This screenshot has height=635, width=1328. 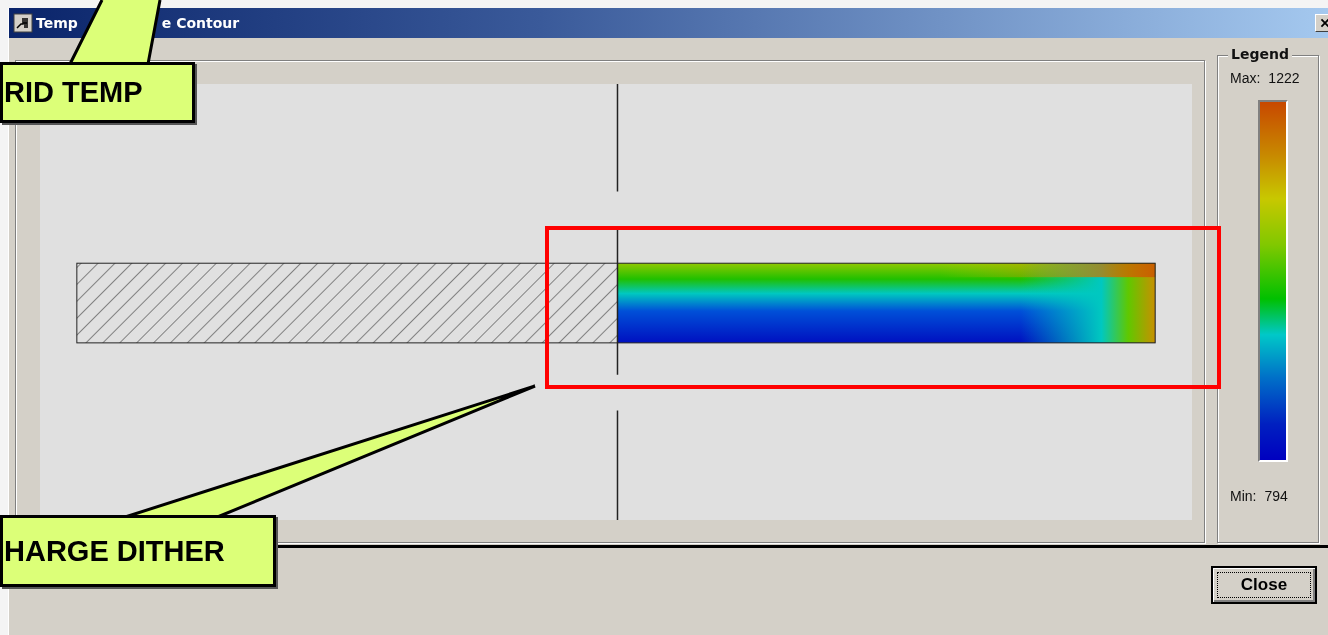 I want to click on window-icon, so click(x=23, y=23).